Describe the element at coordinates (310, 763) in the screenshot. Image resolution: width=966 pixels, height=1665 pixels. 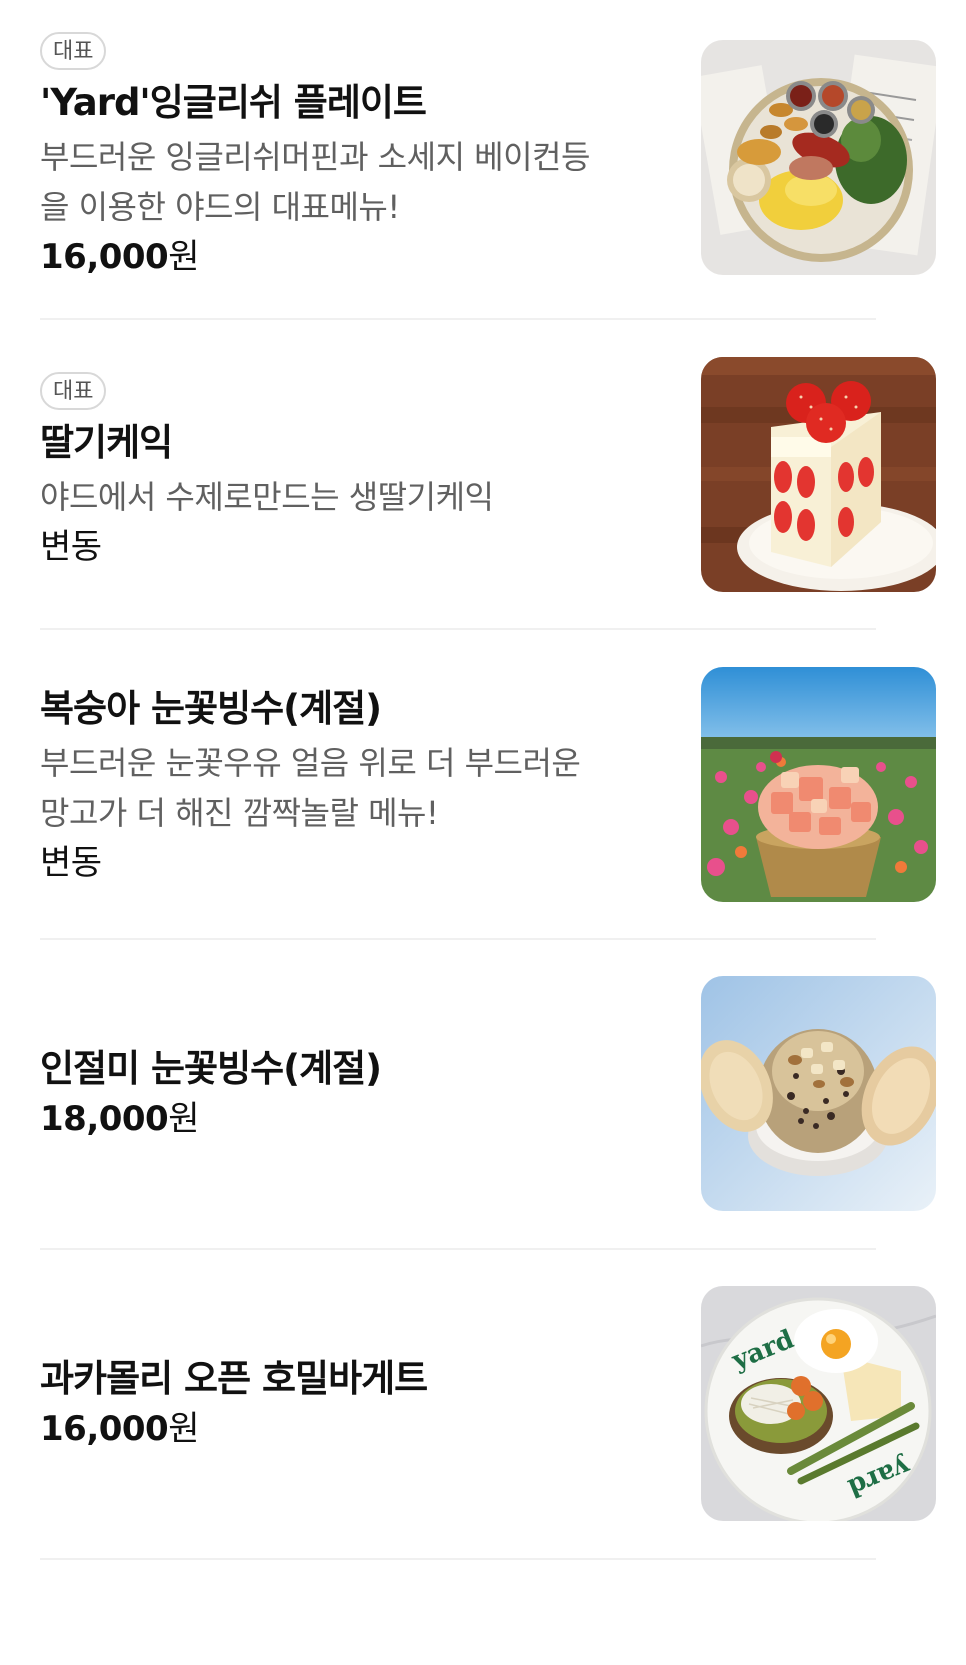
I see `description-line: 부드러운 눈꽃우유 얼음 위로 더 부드러운` at that location.